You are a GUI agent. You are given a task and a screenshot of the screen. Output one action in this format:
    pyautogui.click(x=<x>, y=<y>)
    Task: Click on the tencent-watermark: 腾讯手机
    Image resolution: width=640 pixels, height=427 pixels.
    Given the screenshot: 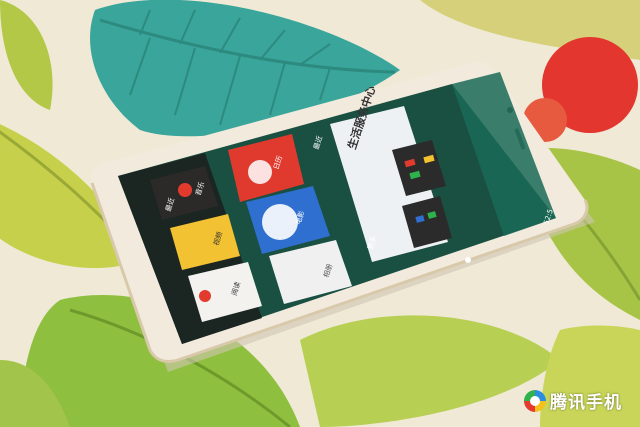 What is the action you would take?
    pyautogui.click(x=573, y=400)
    